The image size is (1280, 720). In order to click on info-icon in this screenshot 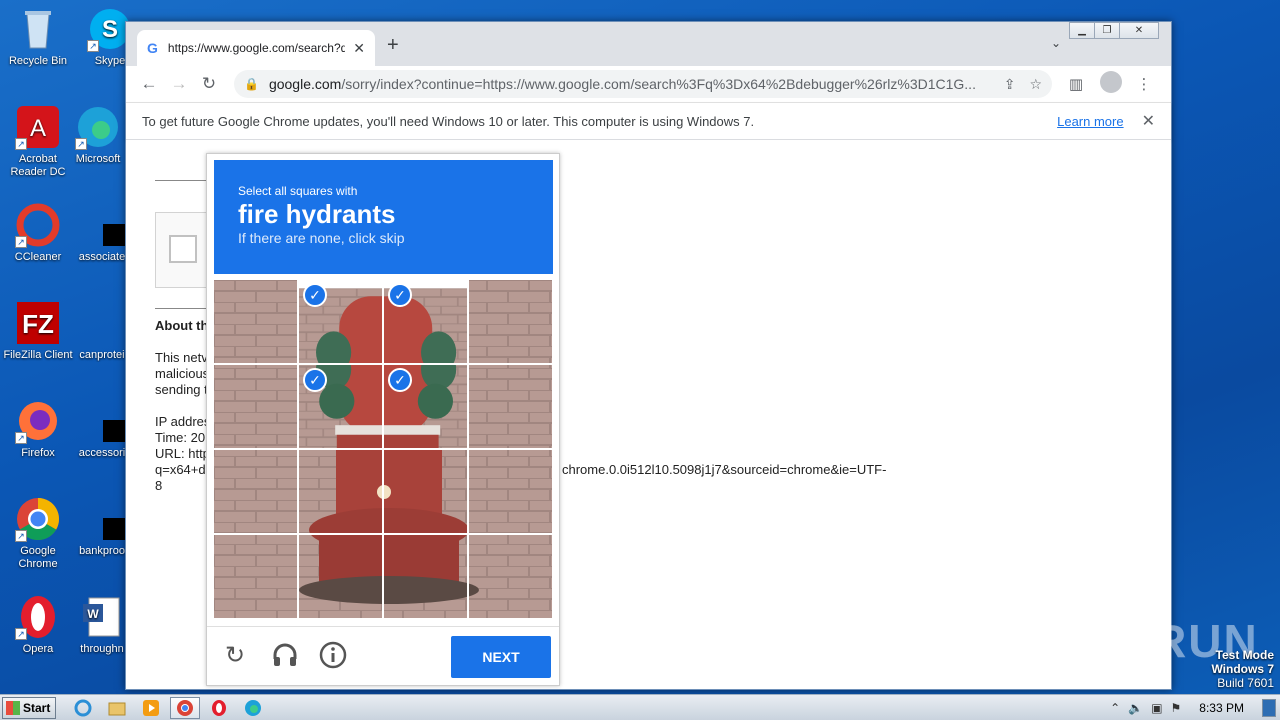, I will do `click(333, 658)`.